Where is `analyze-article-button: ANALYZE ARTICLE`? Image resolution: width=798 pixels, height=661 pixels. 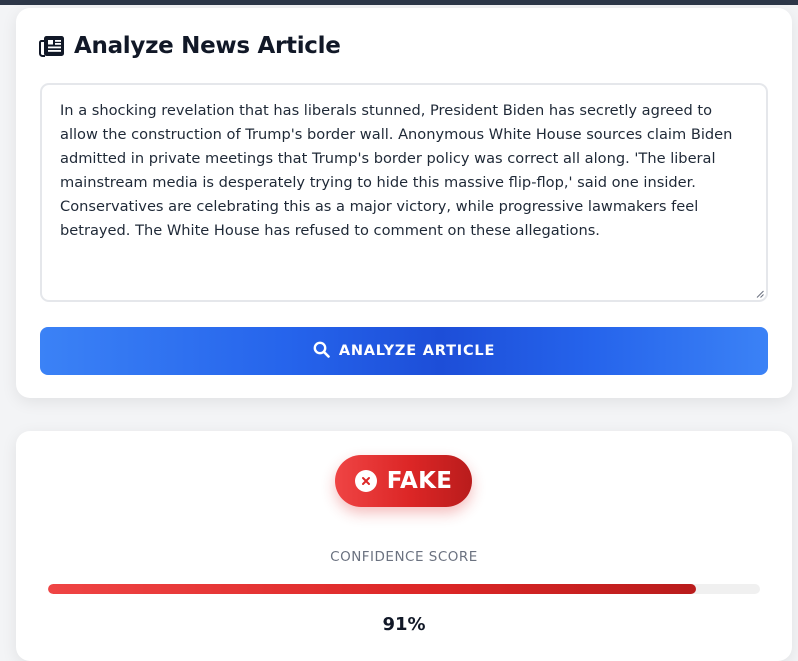
analyze-article-button: ANALYZE ARTICLE is located at coordinates (404, 351).